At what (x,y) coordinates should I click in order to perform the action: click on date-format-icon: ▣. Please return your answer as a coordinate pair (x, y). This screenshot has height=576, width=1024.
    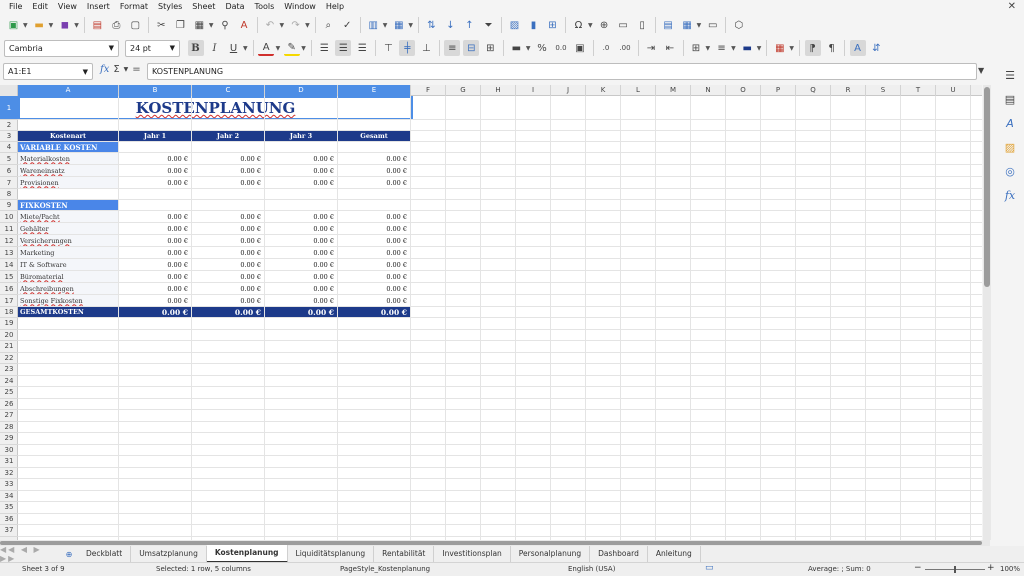
    Looking at the image, I should click on (580, 48).